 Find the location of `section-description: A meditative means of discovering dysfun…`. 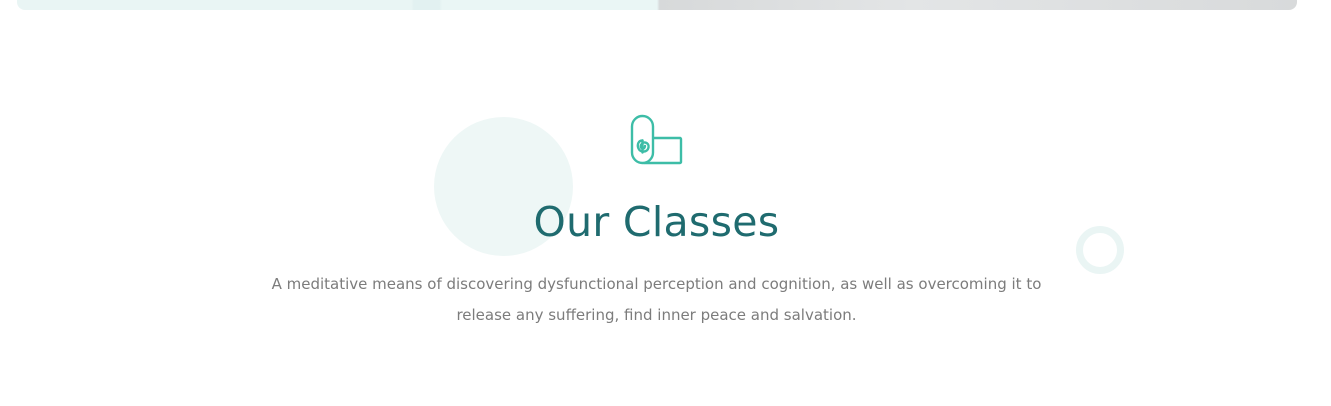

section-description: A meditative means of discovering dysfun… is located at coordinates (656, 299).